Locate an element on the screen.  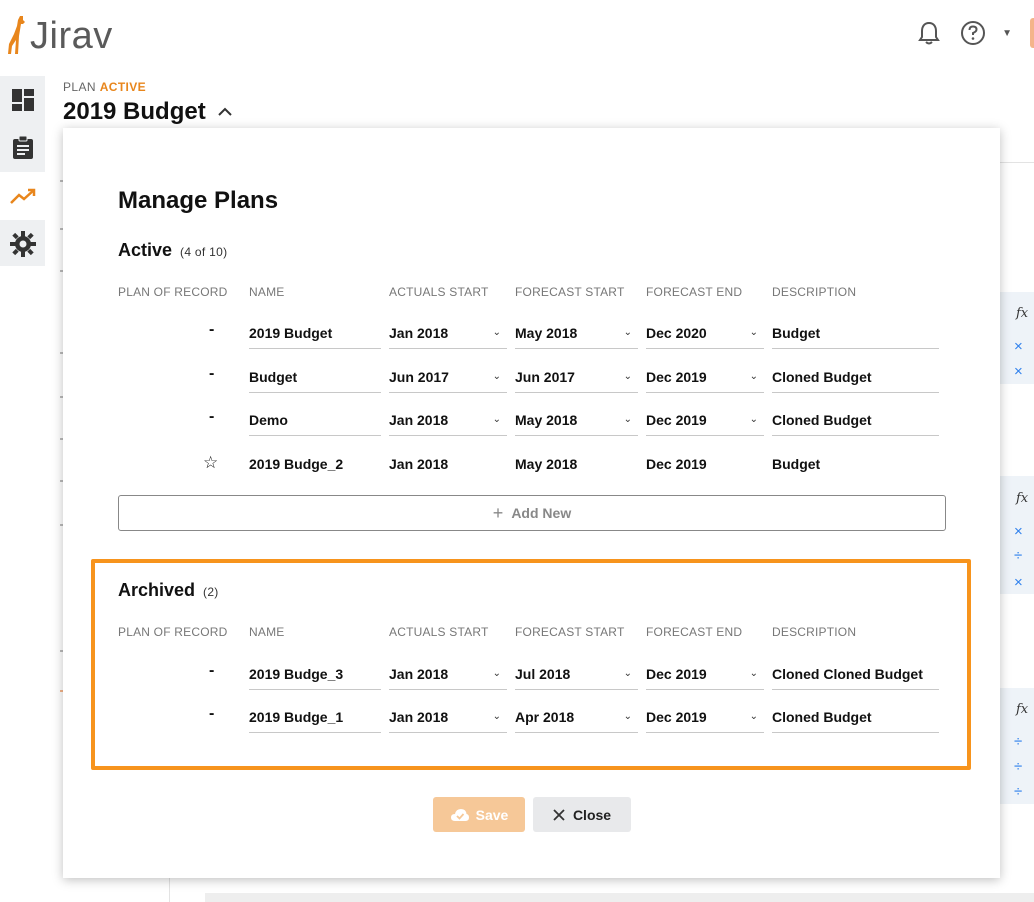
plan-selector: 2019 Budget is located at coordinates (147, 112).